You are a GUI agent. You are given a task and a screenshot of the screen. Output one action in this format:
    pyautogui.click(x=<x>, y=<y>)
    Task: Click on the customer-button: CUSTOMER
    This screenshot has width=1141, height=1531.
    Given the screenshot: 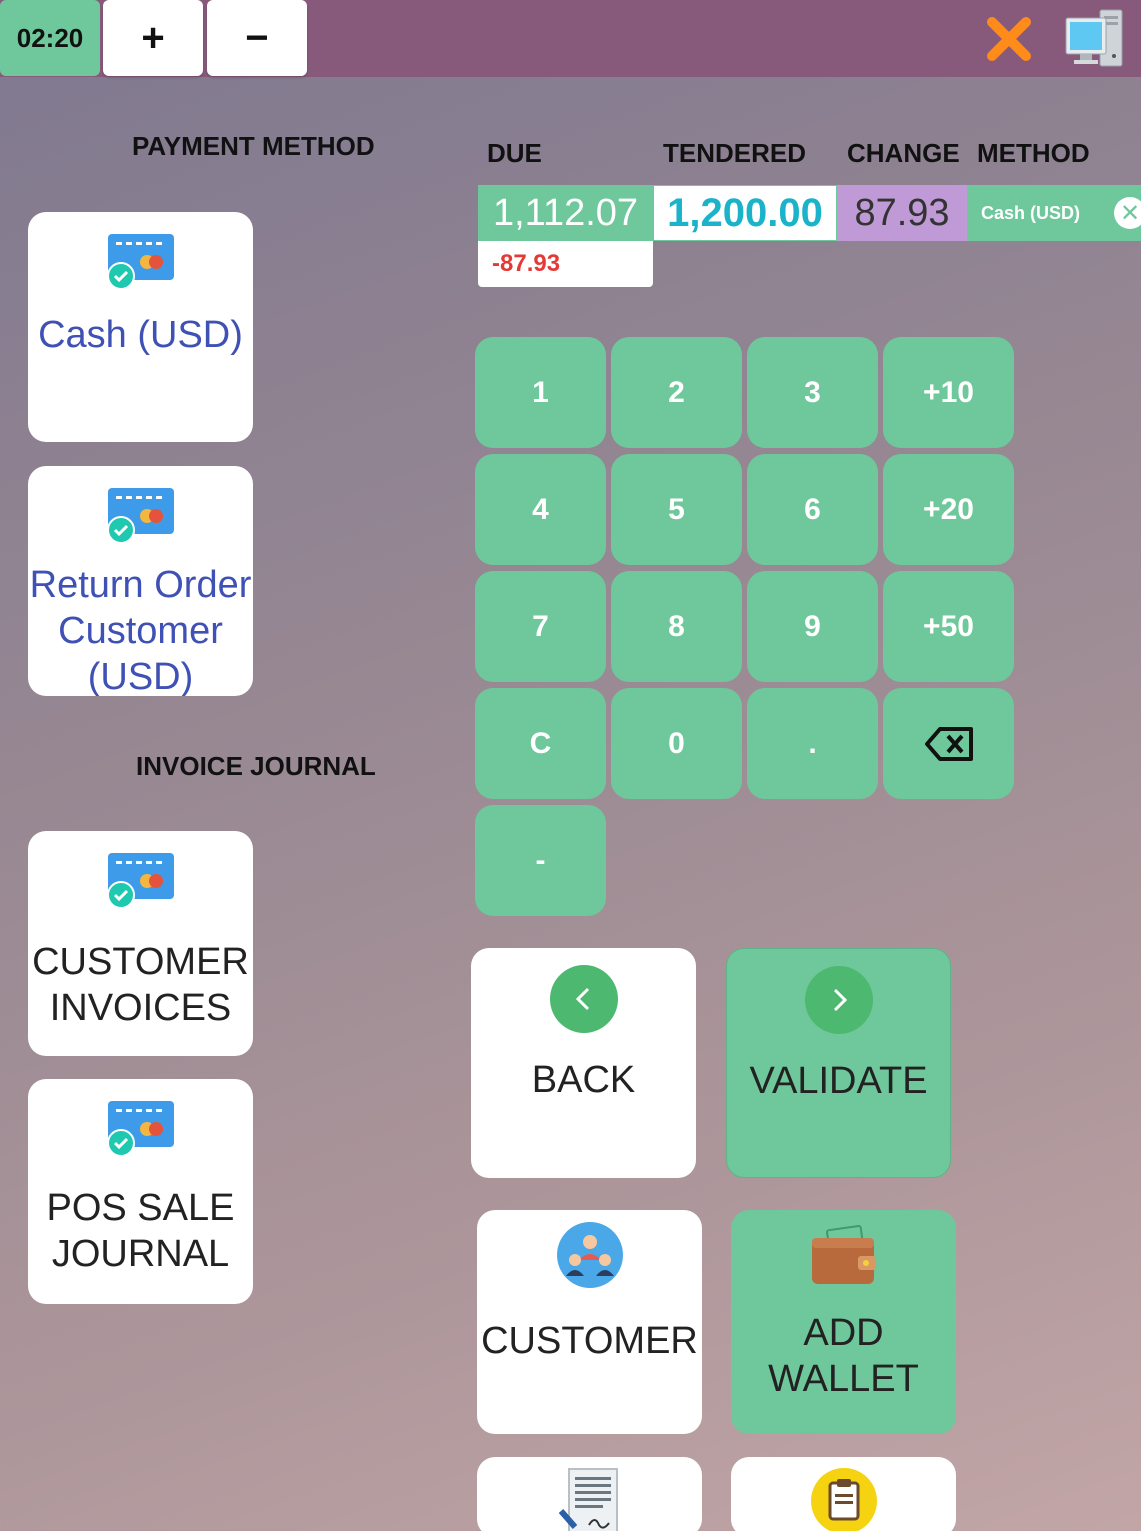 What is the action you would take?
    pyautogui.click(x=589, y=1322)
    